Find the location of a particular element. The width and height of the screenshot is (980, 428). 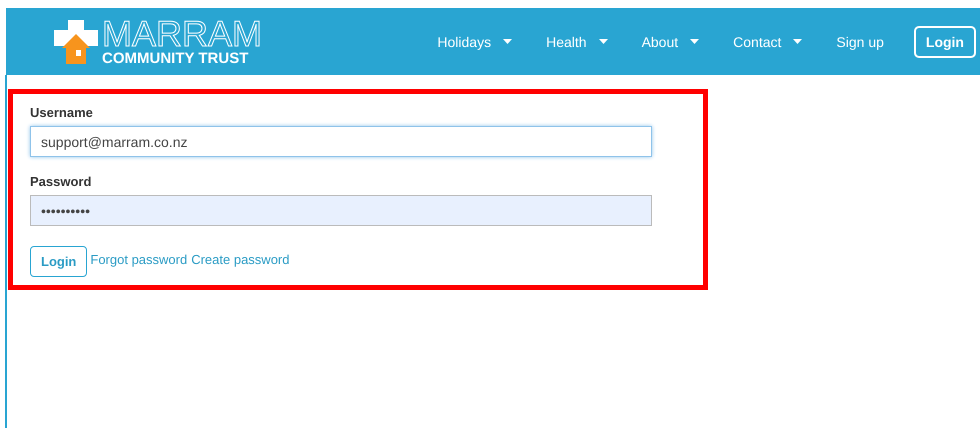

input-field: support@marram.co.nz is located at coordinates (341, 141).